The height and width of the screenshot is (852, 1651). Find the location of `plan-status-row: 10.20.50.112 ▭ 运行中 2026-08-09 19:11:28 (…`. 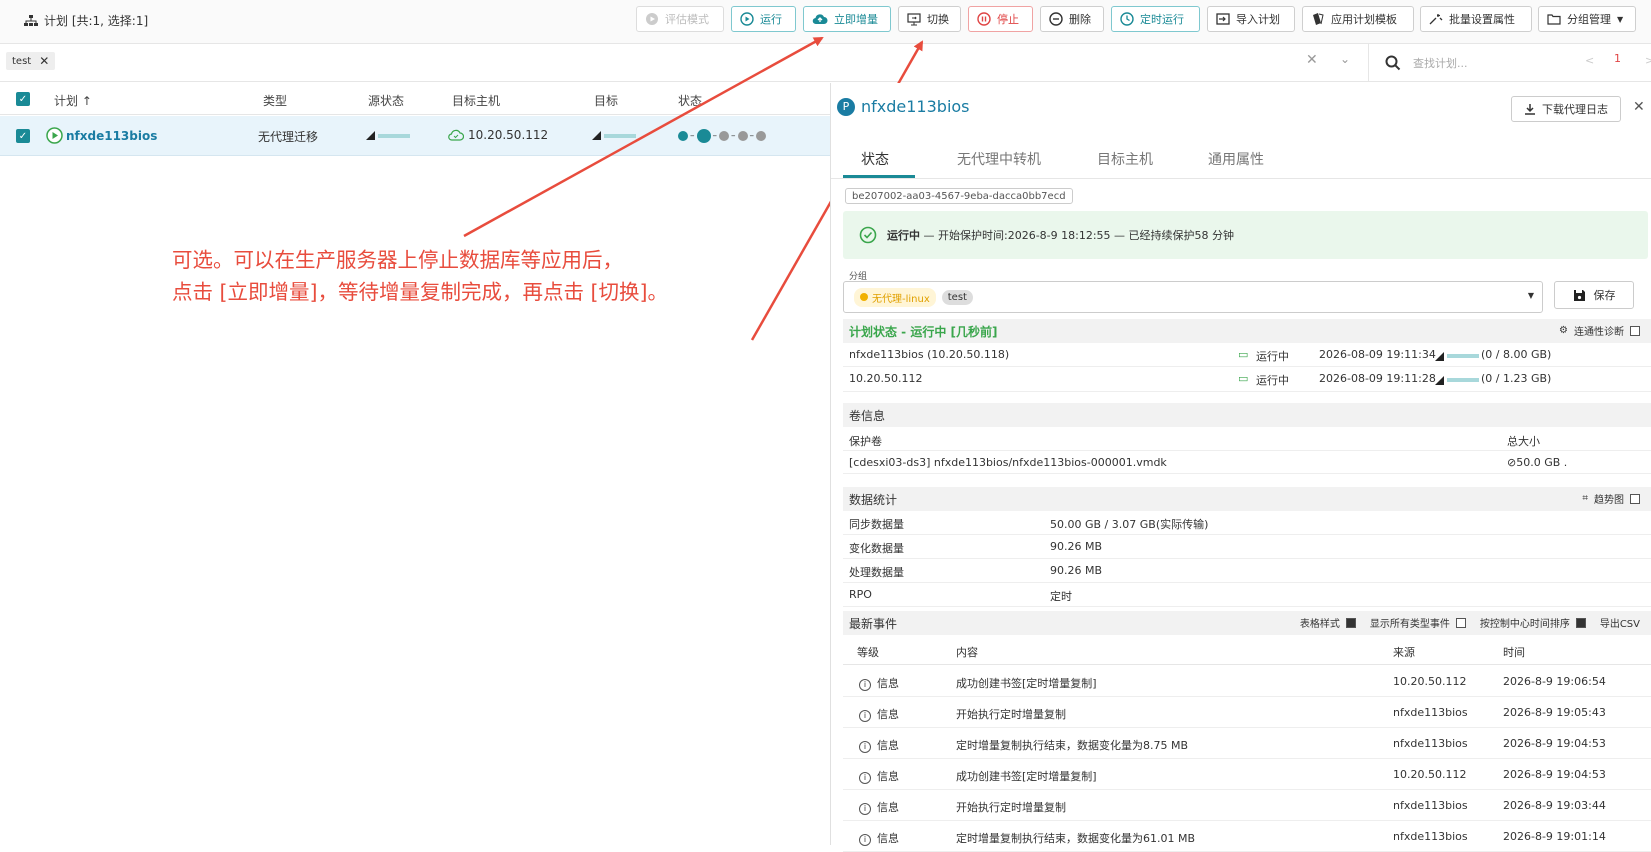

plan-status-row: 10.20.50.112 ▭ 运行中 2026-08-09 19:11:28 (… is located at coordinates (1247, 379).